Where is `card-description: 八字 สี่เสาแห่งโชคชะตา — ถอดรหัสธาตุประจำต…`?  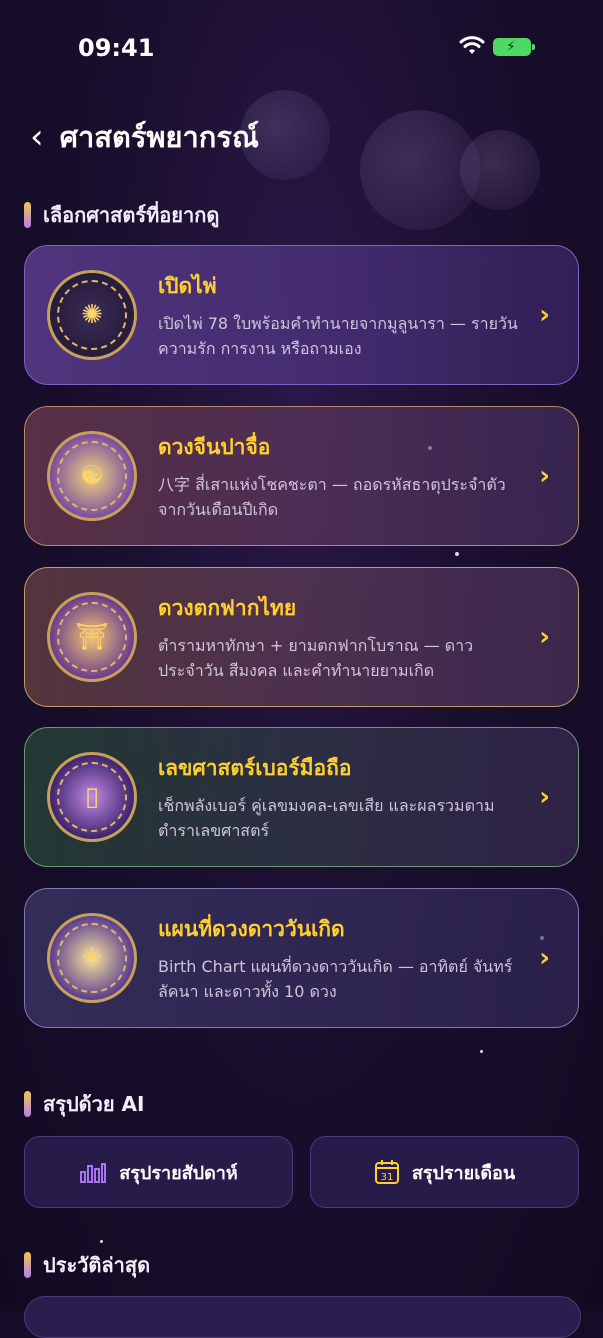 card-description: 八字 สี่เสาแห่งโชคชะตา — ถอดรหัสธาตุประจำต… is located at coordinates (332, 496).